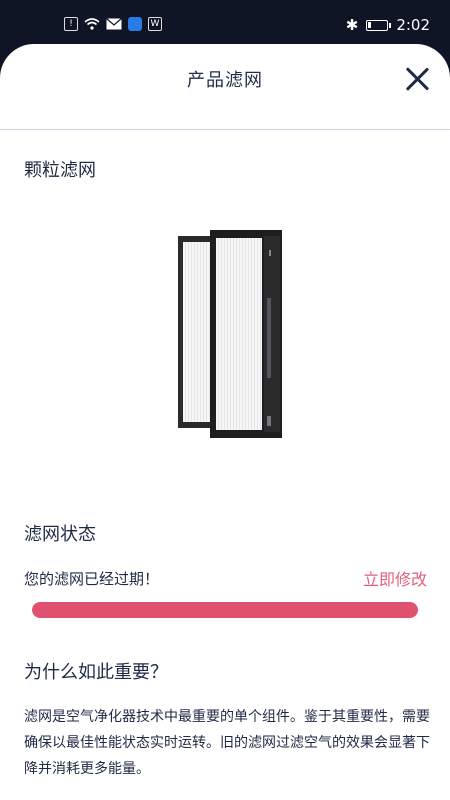 This screenshot has width=450, height=800. What do you see at coordinates (379, 25) in the screenshot?
I see `battery-icon` at bounding box center [379, 25].